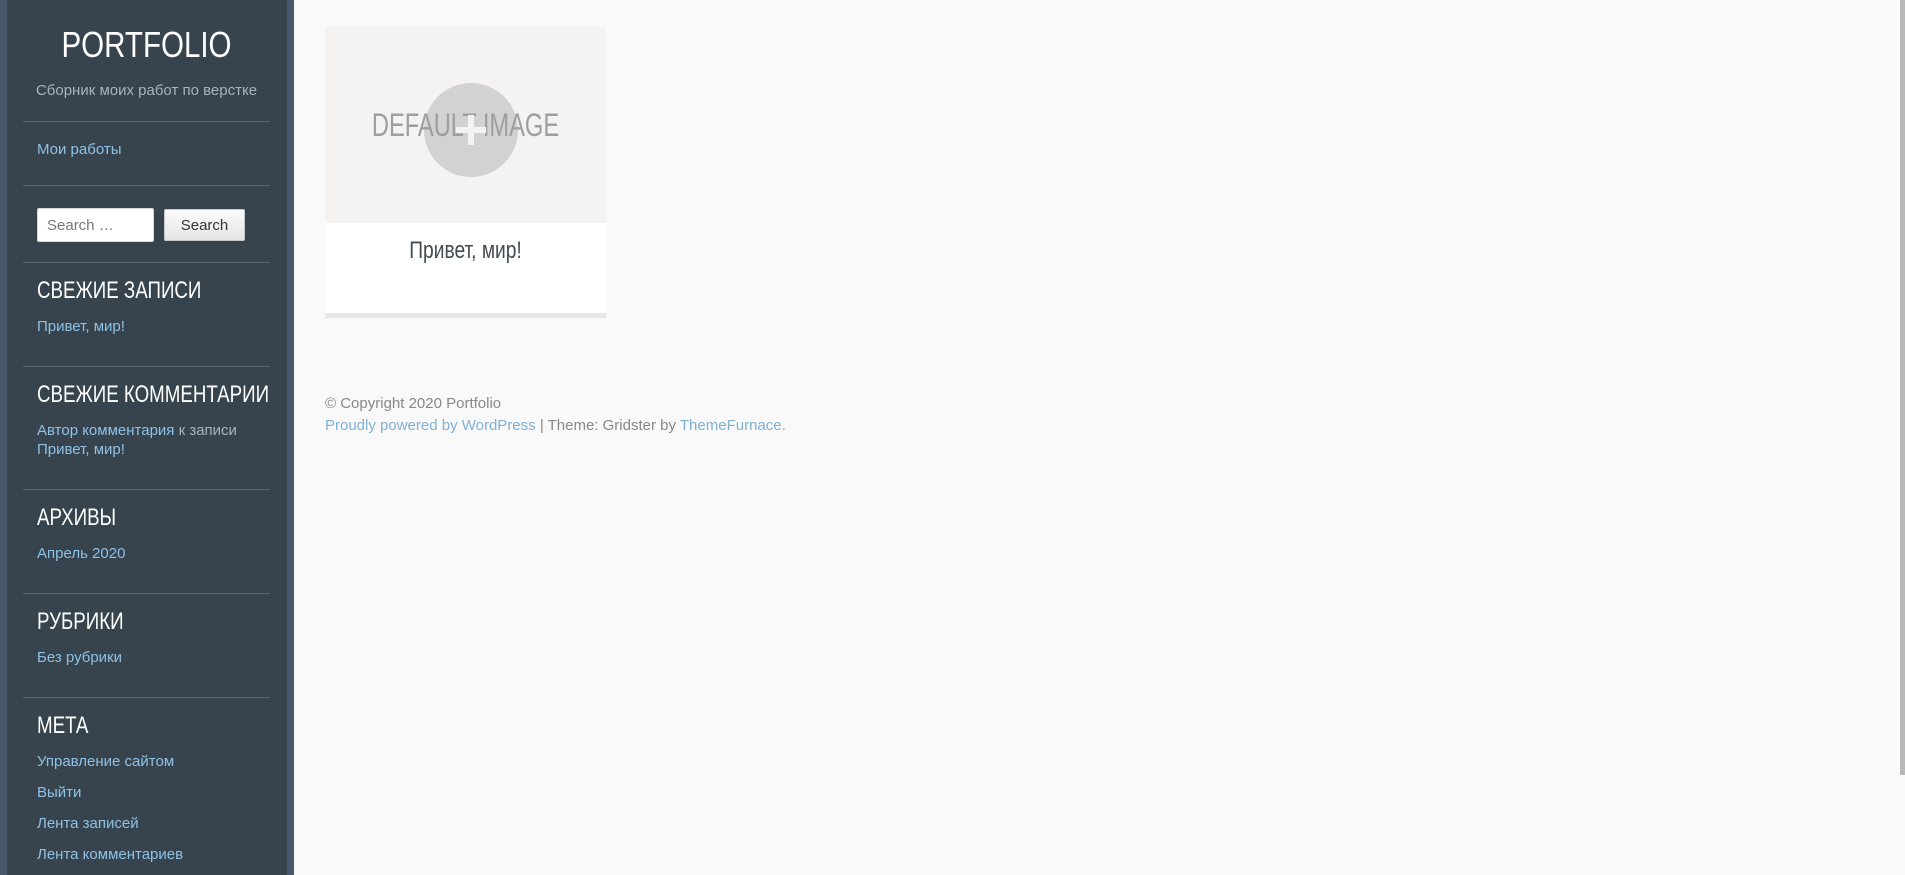 This screenshot has height=875, width=1905. What do you see at coordinates (79, 149) in the screenshot?
I see `menu-item-my-works: Мои работы` at bounding box center [79, 149].